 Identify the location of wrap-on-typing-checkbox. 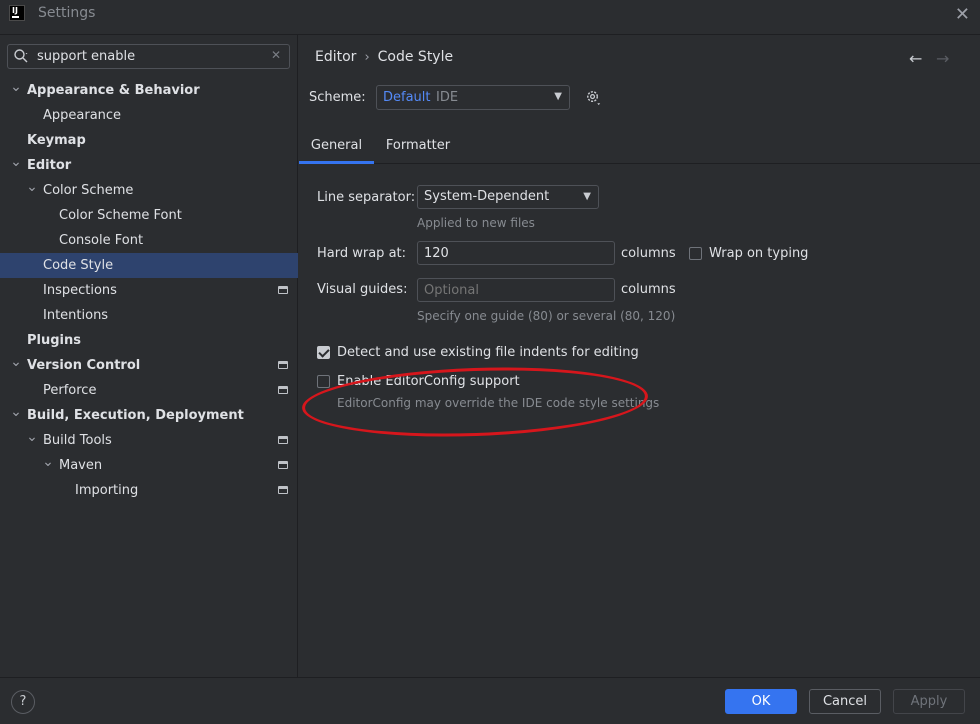
(695, 253).